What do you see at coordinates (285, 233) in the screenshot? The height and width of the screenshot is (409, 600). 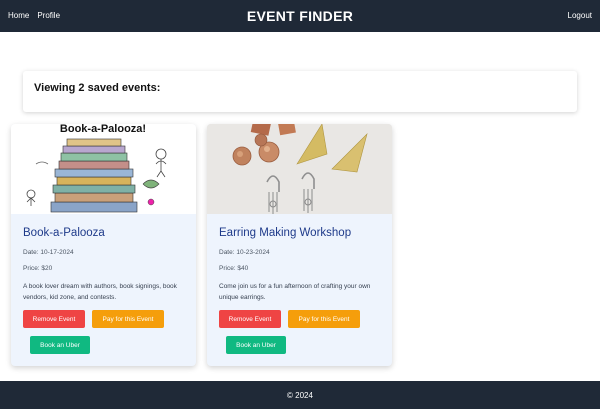 I see `event-title: Earring Making Workshop` at bounding box center [285, 233].